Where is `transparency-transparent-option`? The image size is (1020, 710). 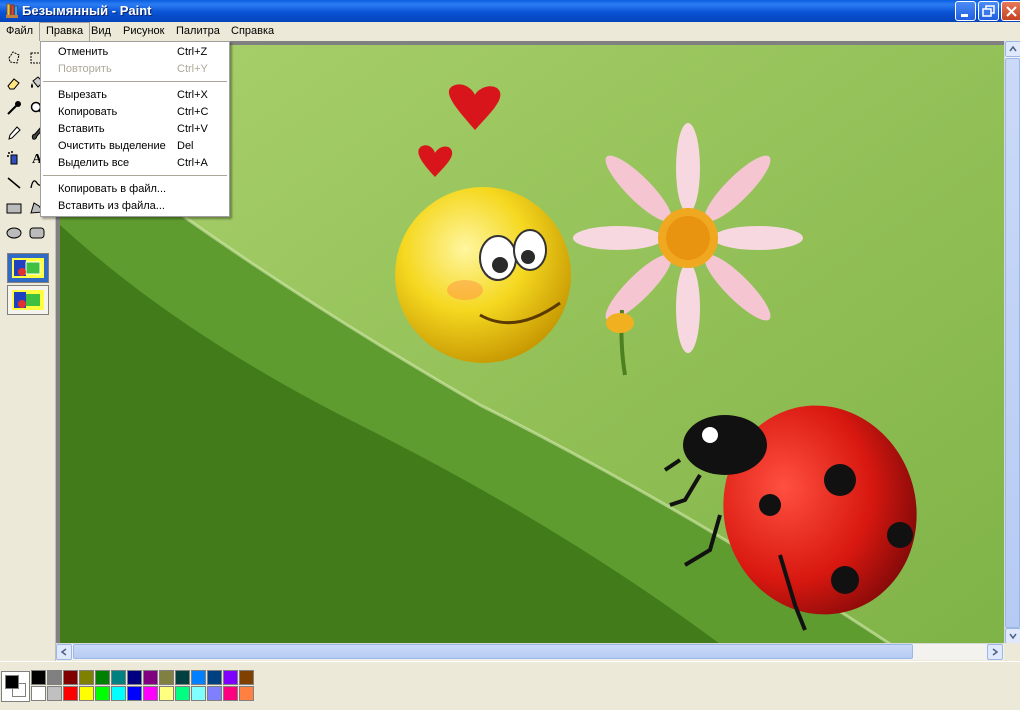
transparency-transparent-option is located at coordinates (28, 300).